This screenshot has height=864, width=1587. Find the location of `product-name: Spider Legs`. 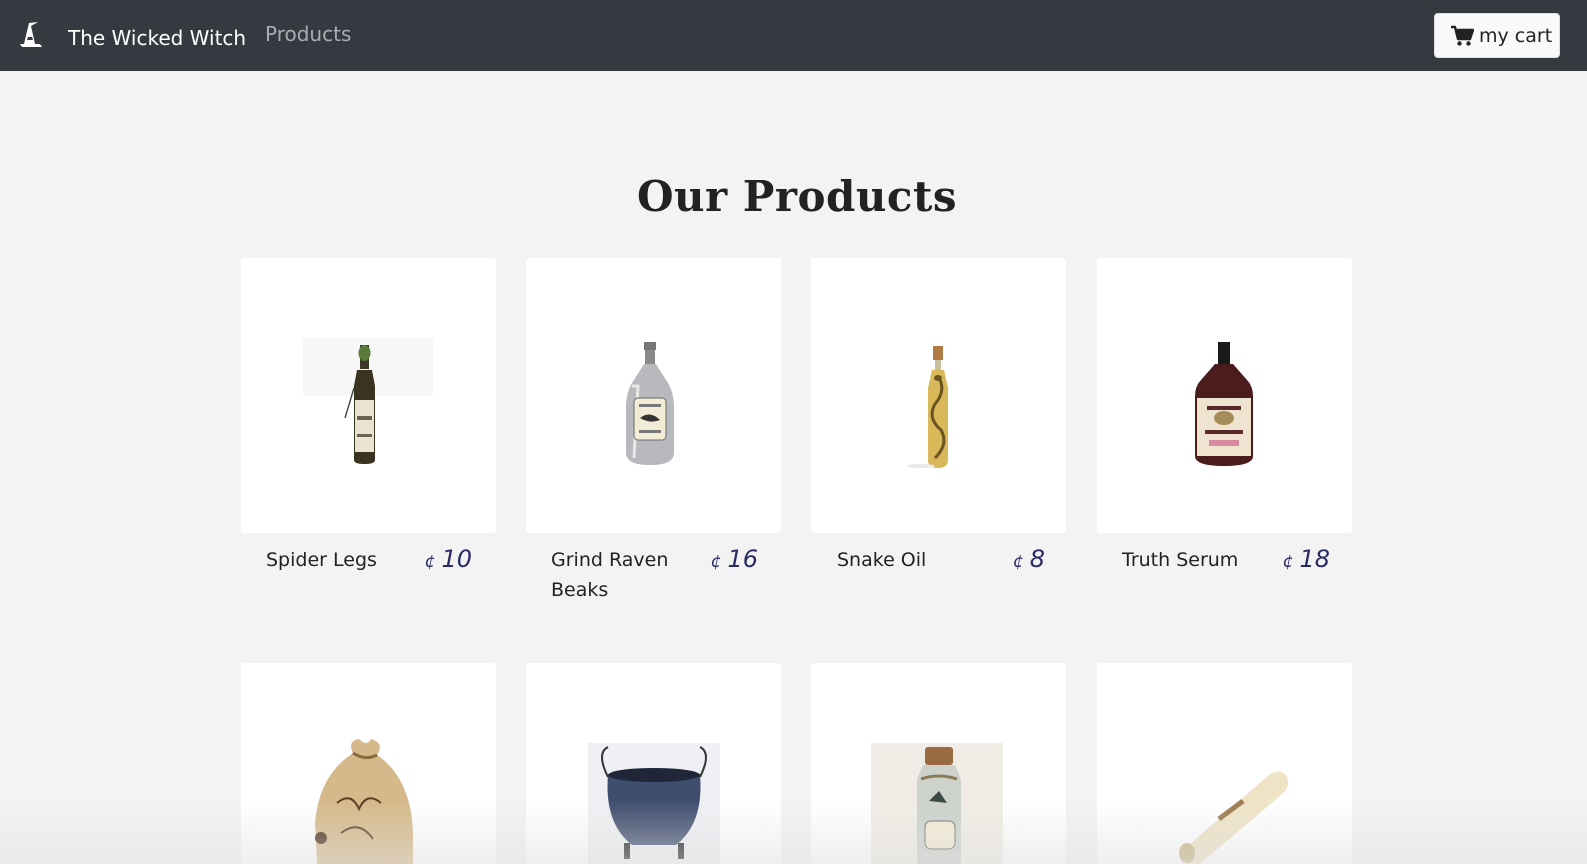

product-name: Spider Legs is located at coordinates (333, 560).